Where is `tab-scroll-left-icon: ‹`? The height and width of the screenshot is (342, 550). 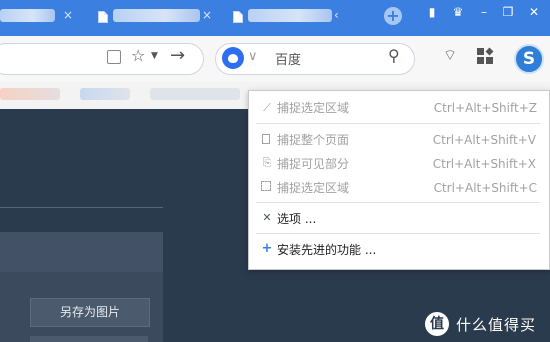
tab-scroll-left-icon: ‹ is located at coordinates (339, 15).